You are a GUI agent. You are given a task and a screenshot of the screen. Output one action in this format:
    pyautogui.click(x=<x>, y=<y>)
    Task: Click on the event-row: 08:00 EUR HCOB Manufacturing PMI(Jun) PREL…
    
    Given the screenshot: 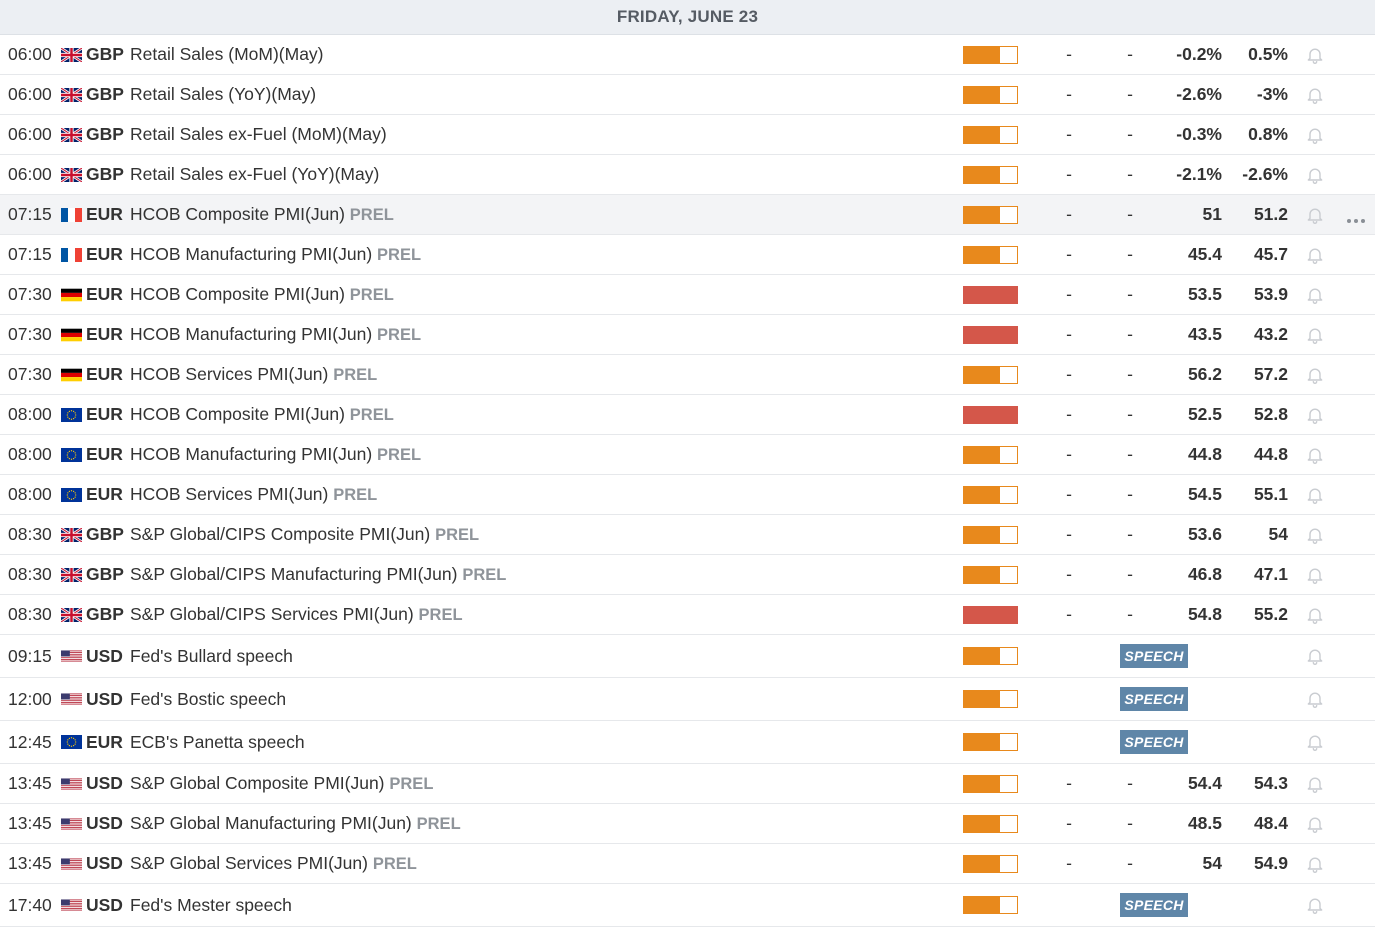 What is the action you would take?
    pyautogui.click(x=687, y=455)
    